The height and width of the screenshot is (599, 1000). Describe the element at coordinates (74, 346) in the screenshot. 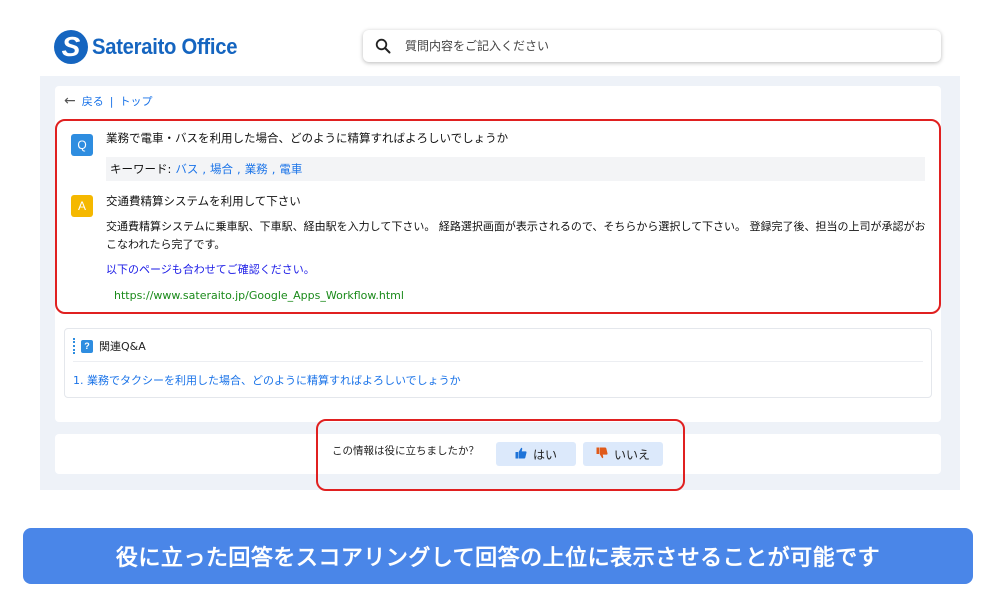

I see `dotted-bar-icon` at that location.